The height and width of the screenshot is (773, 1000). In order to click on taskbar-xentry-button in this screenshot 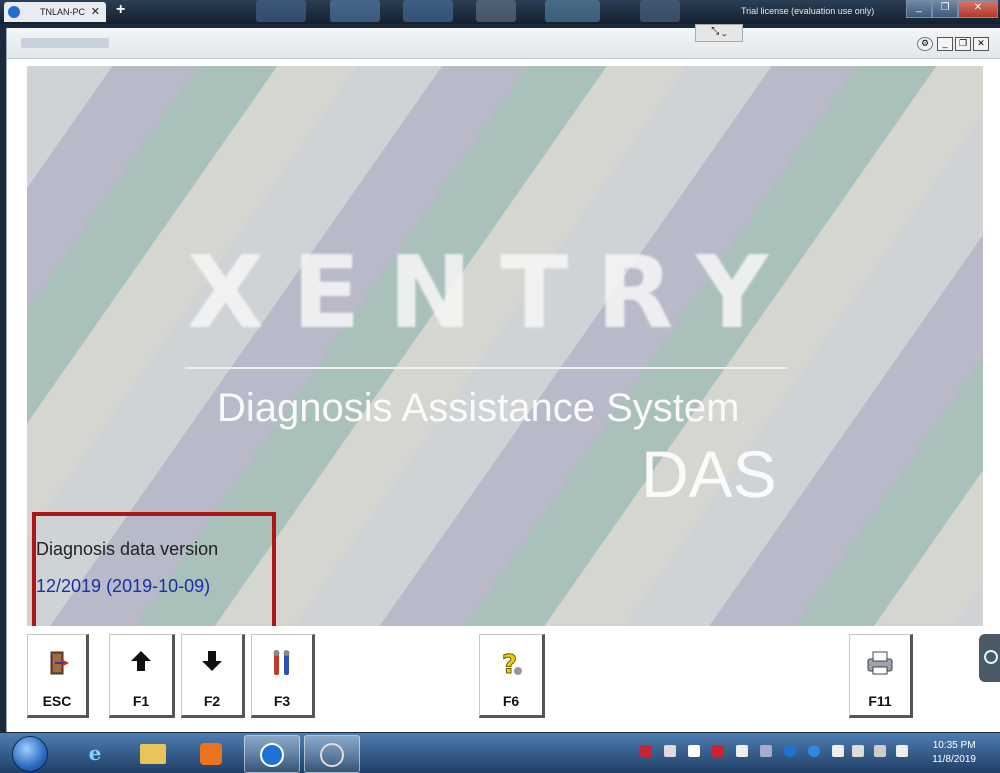, I will do `click(332, 754)`.